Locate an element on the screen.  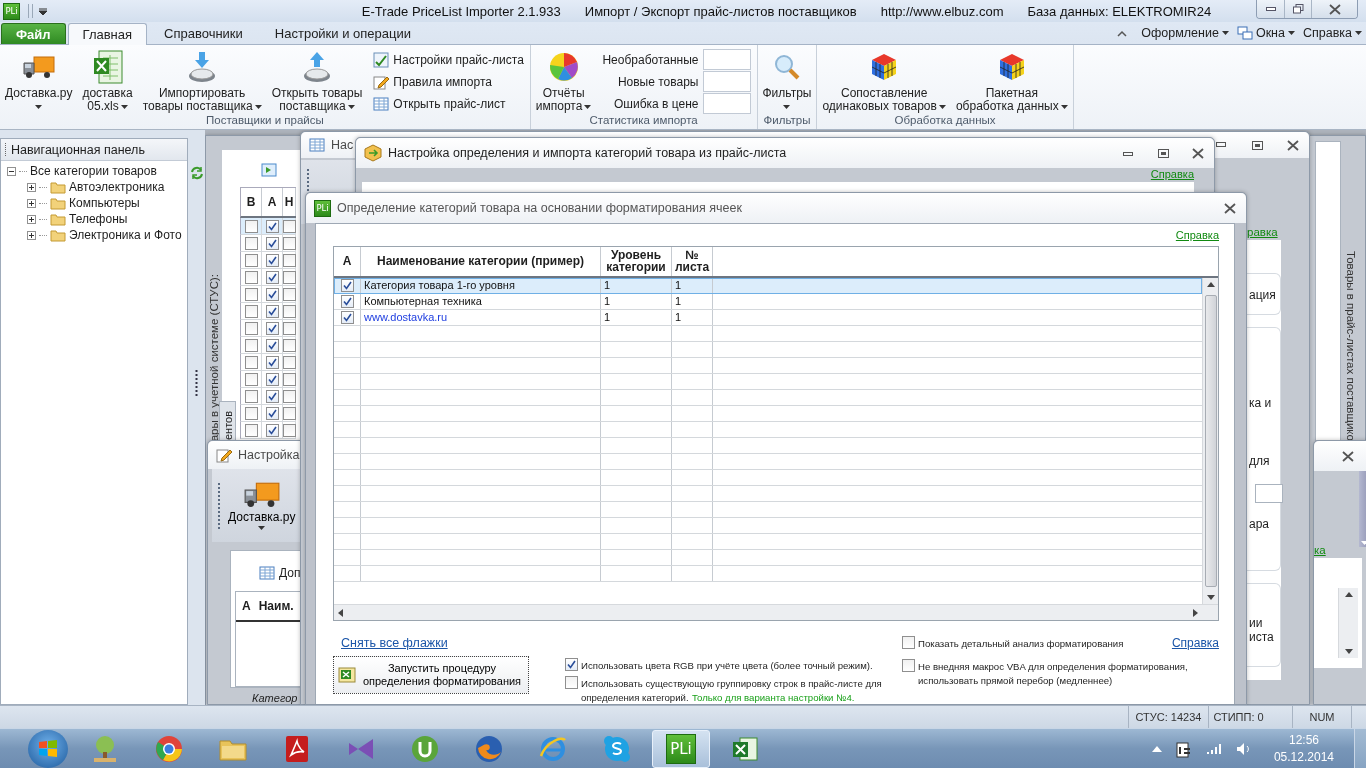
scroll-thumb is located at coordinates (1210, 440).